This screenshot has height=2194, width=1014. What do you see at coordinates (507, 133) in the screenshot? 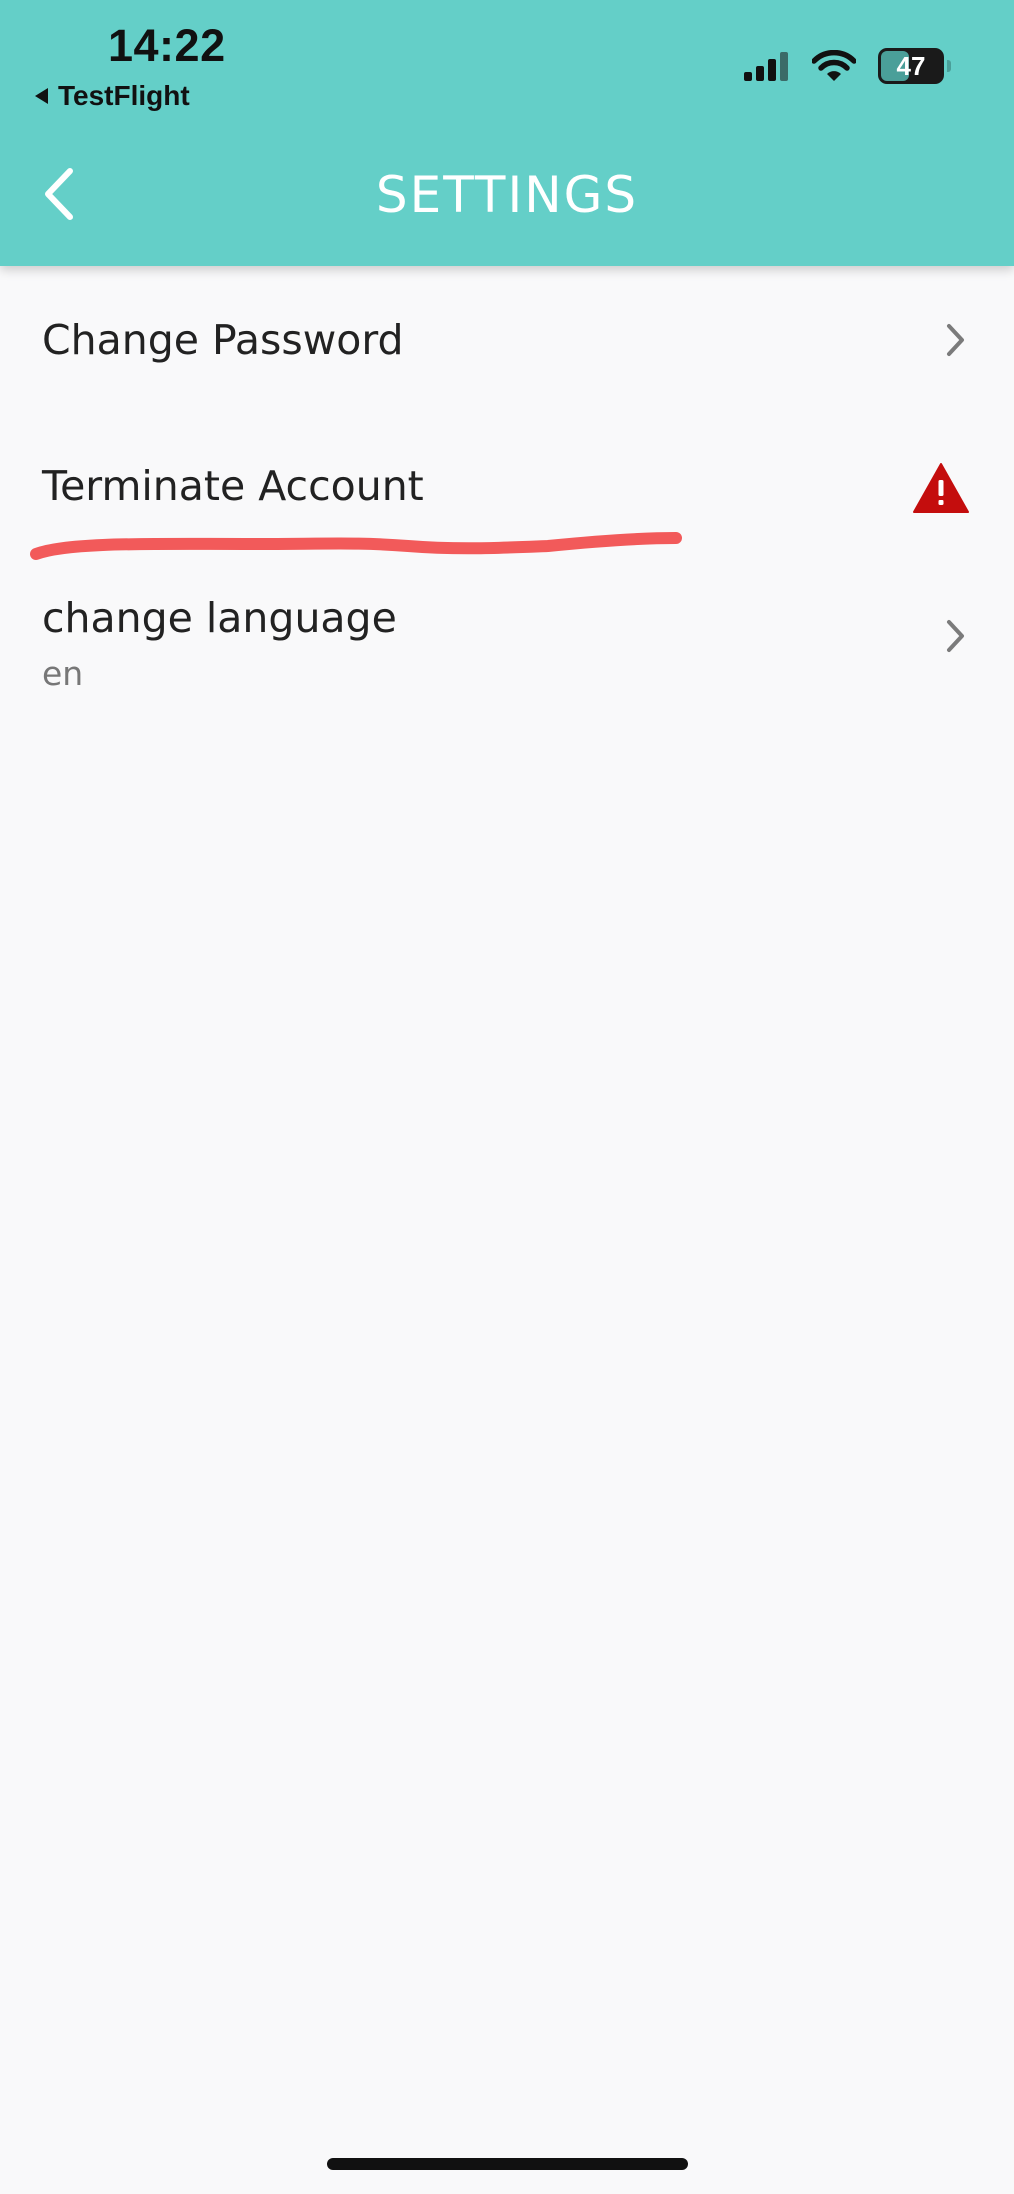
I see `app-header: 14:22 TestFlight 47 SETTINGS` at bounding box center [507, 133].